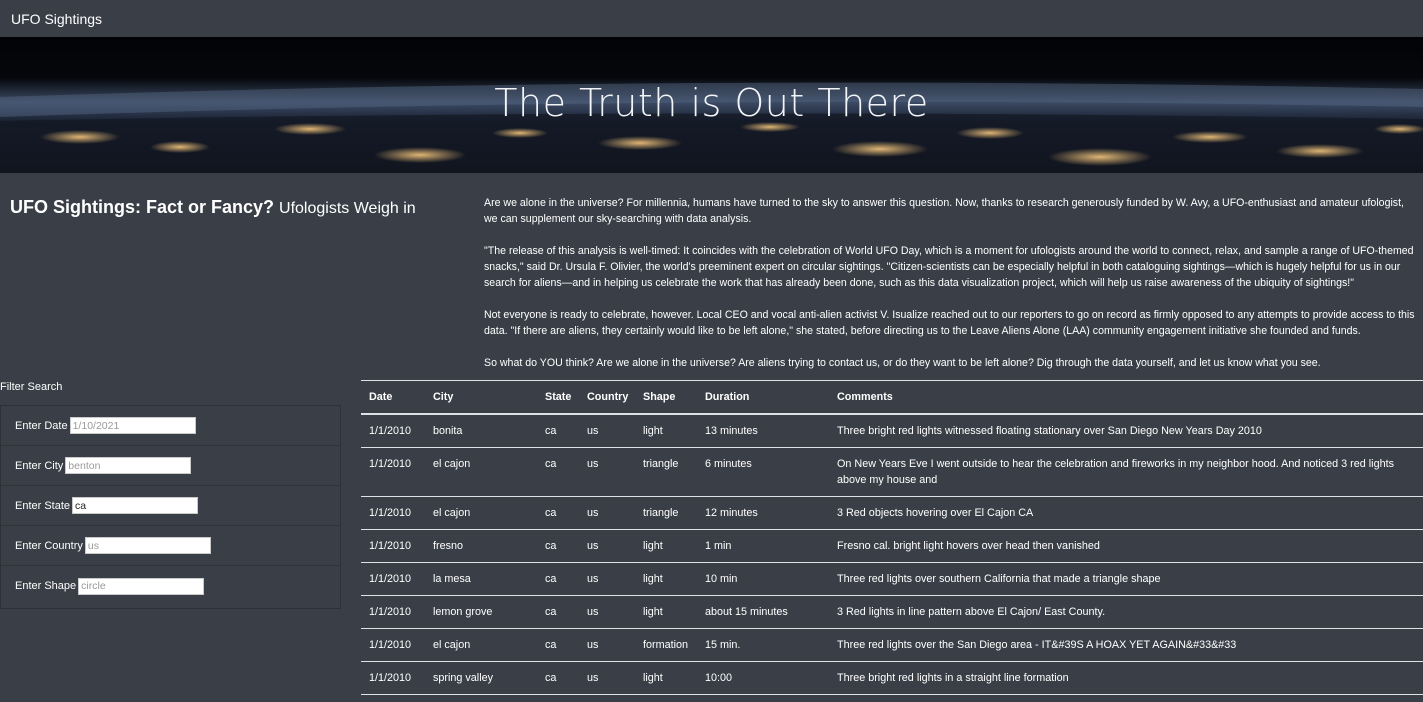 The height and width of the screenshot is (702, 1423). What do you see at coordinates (763, 431) in the screenshot?
I see `cell-duration: 13 minutes` at bounding box center [763, 431].